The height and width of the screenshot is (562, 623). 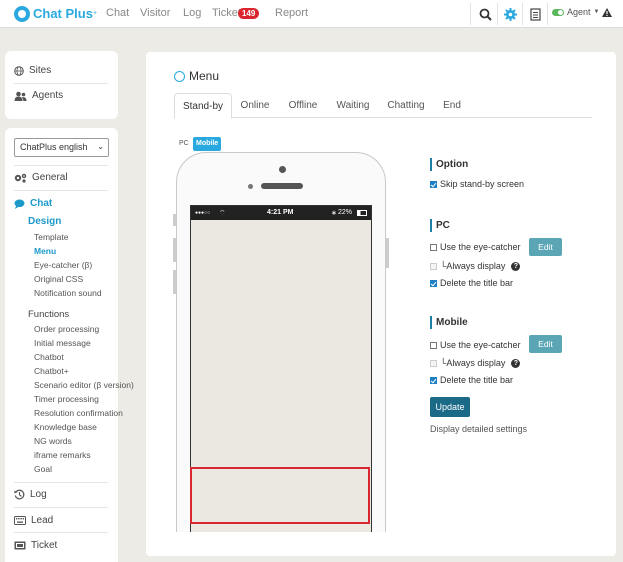 I want to click on sidebar-subitem-initial-message: Initial message, so click(x=62, y=343).